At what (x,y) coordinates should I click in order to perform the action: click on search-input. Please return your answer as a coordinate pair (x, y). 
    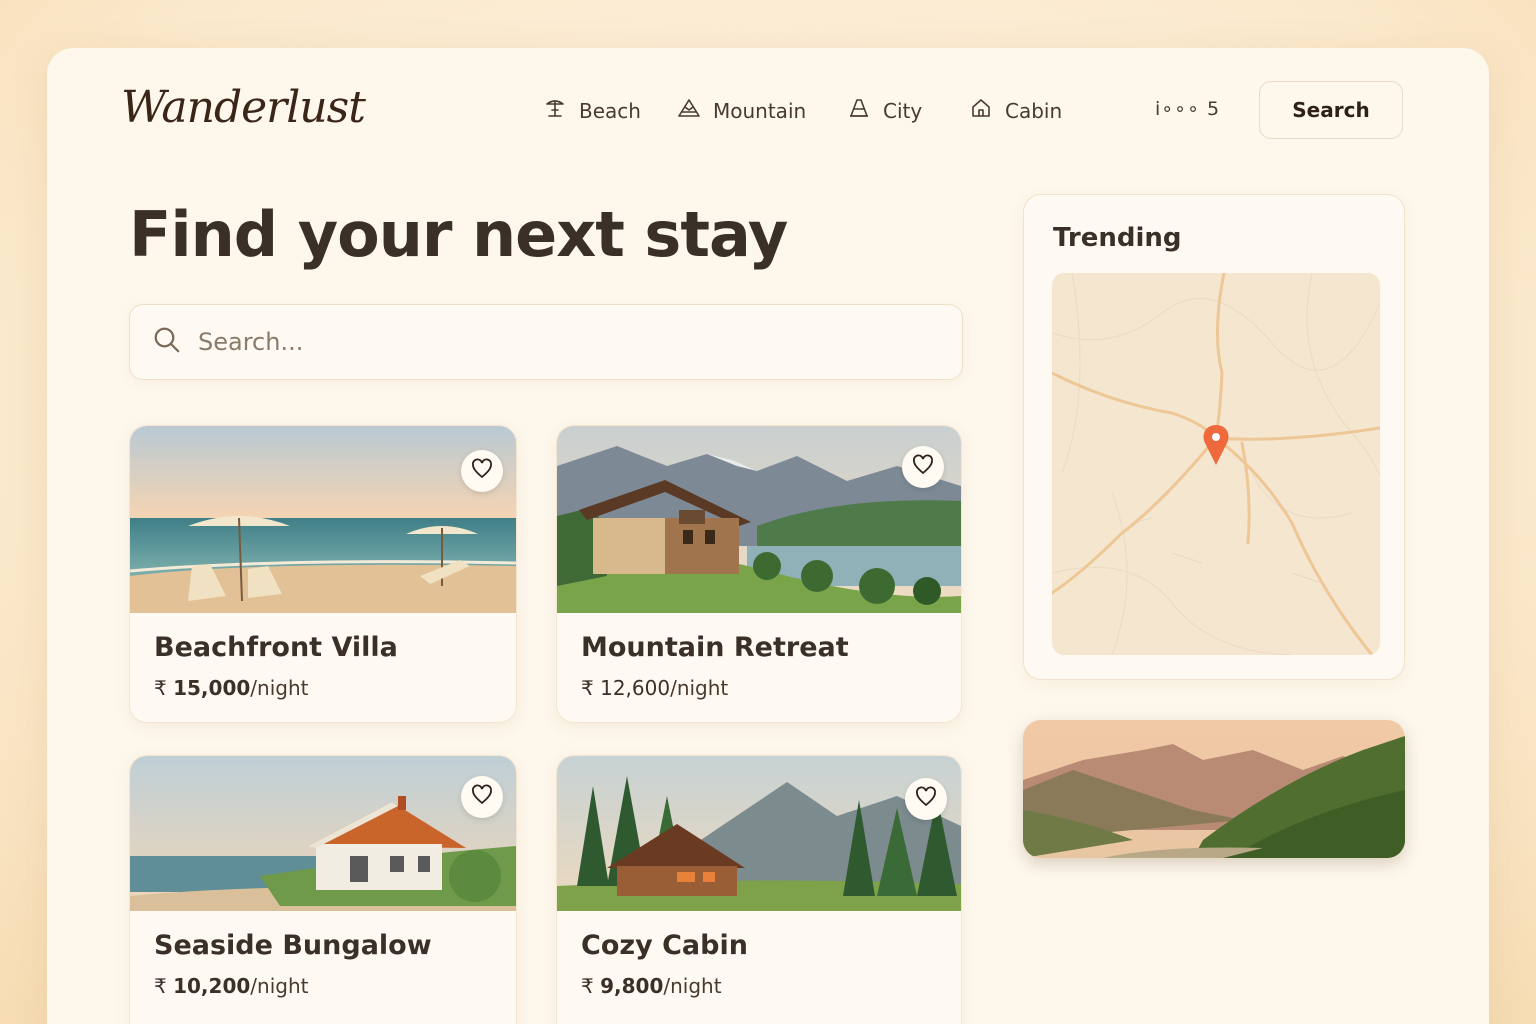
    Looking at the image, I should click on (578, 342).